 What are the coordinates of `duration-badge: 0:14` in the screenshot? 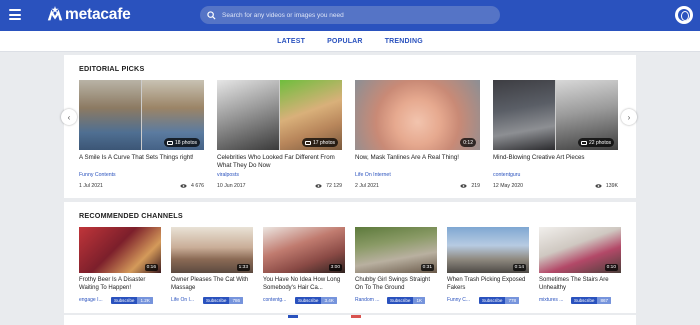 It's located at (519, 267).